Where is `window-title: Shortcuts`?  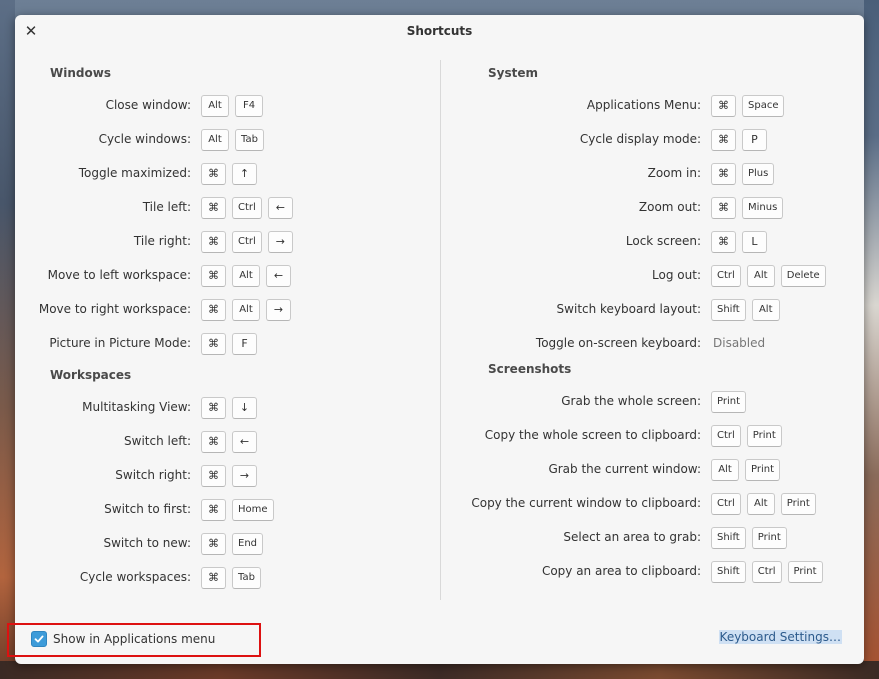 window-title: Shortcuts is located at coordinates (439, 31).